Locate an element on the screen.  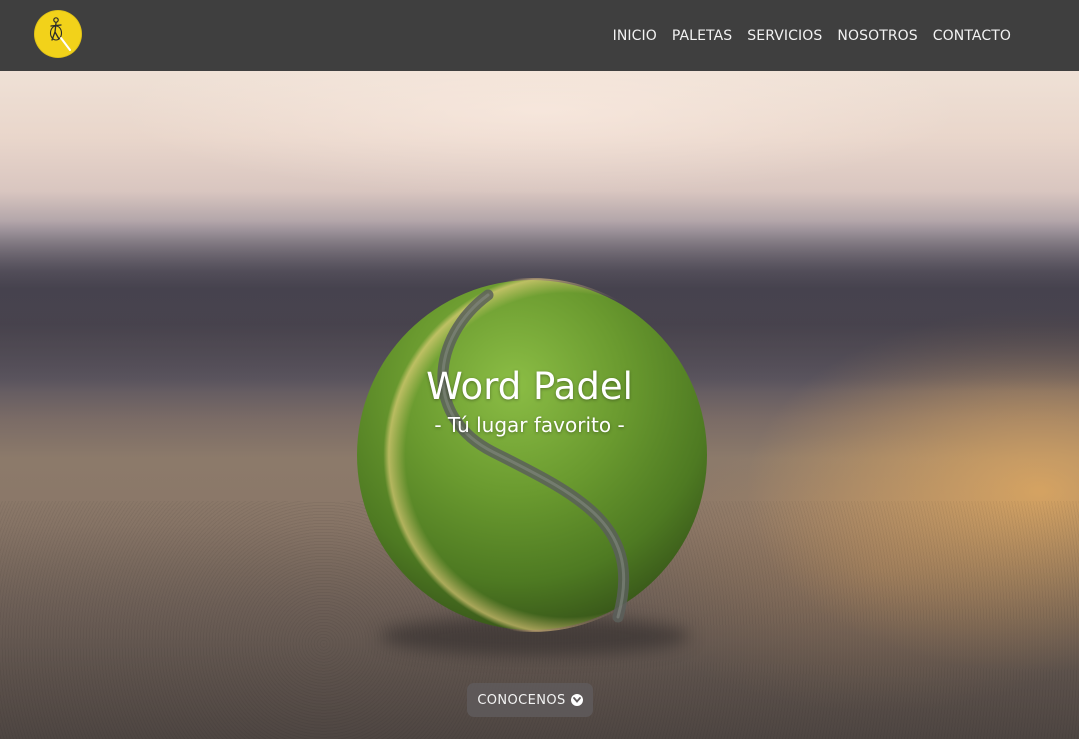
nav-link-servicios: SERVICIOS is located at coordinates (784, 36).